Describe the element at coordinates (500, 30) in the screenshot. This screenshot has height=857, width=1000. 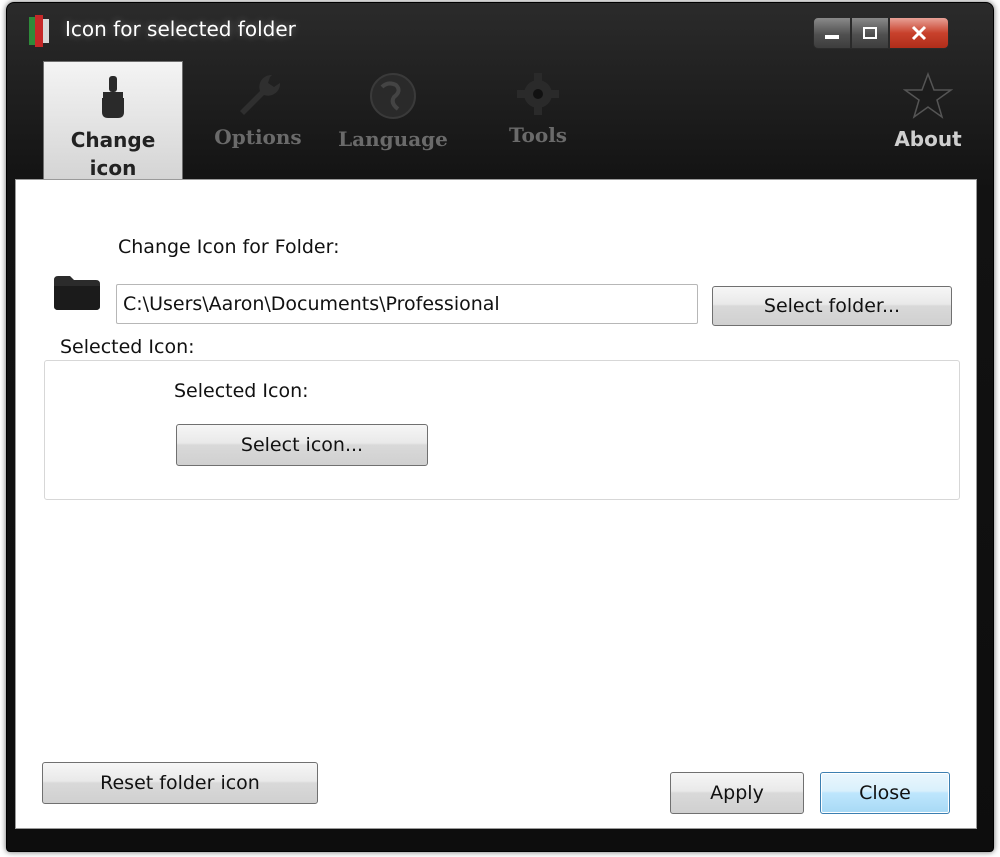
I see `title-bar: Icon for selected folder` at that location.